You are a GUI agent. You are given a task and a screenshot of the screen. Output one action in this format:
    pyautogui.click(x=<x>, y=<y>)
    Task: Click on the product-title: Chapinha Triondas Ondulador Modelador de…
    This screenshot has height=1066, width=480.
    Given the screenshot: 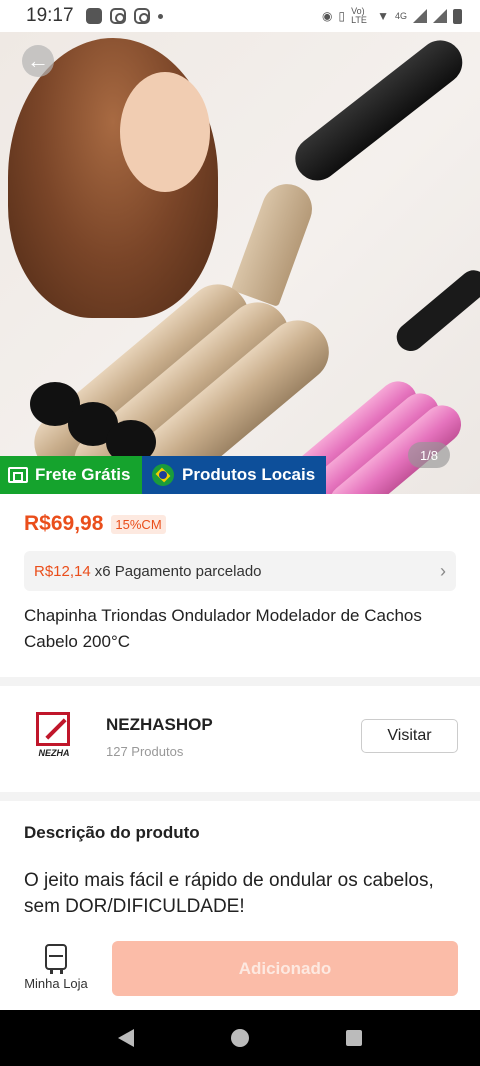 What is the action you would take?
    pyautogui.click(x=223, y=628)
    